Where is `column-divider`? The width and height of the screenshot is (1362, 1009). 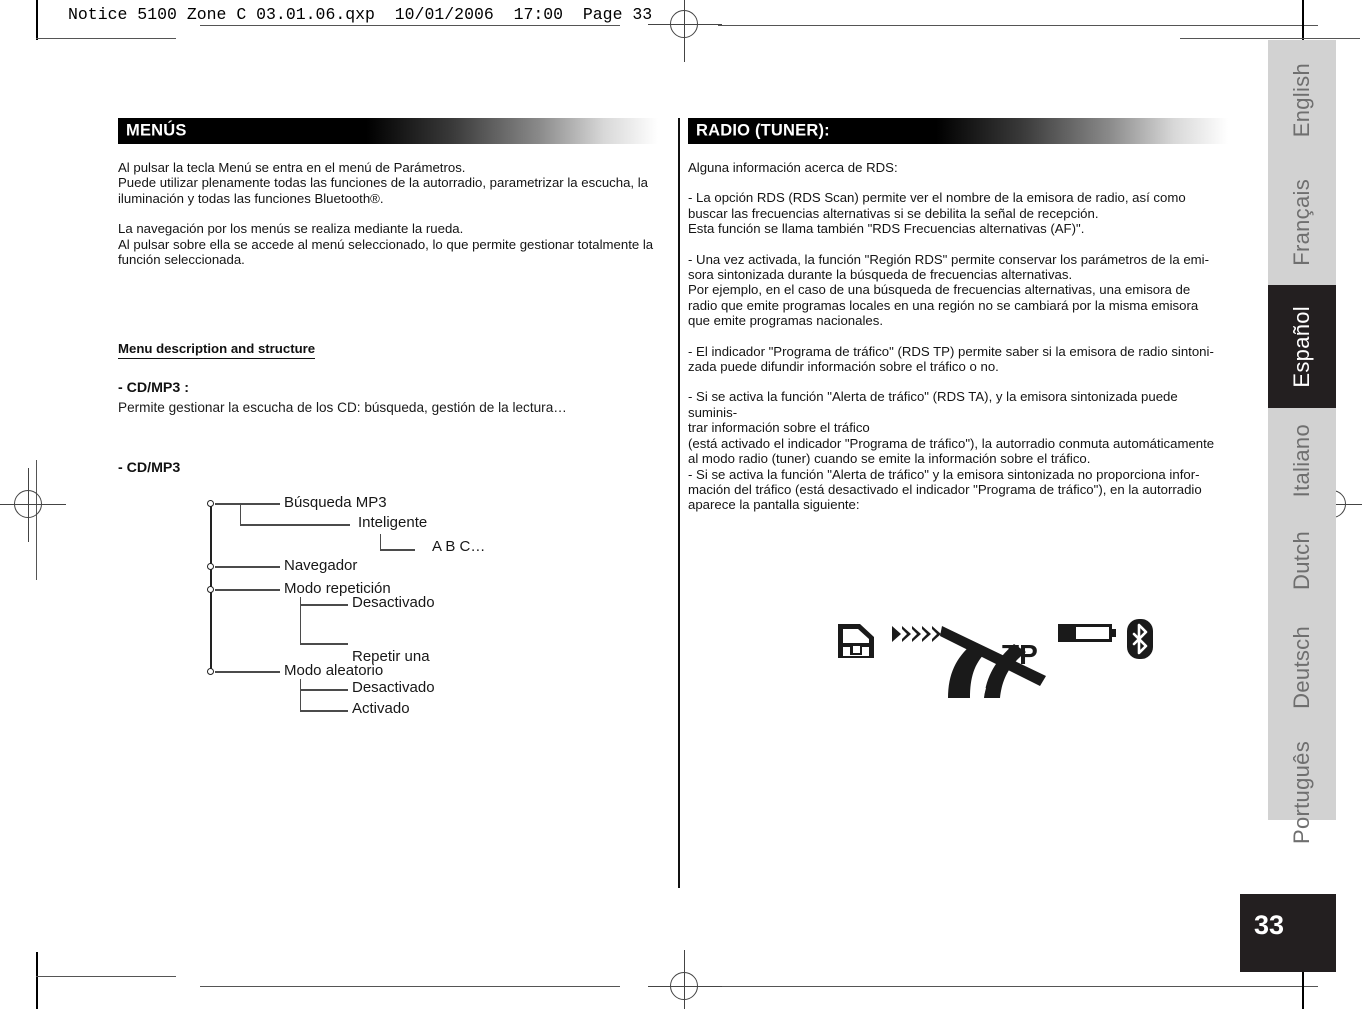
column-divider is located at coordinates (679, 503).